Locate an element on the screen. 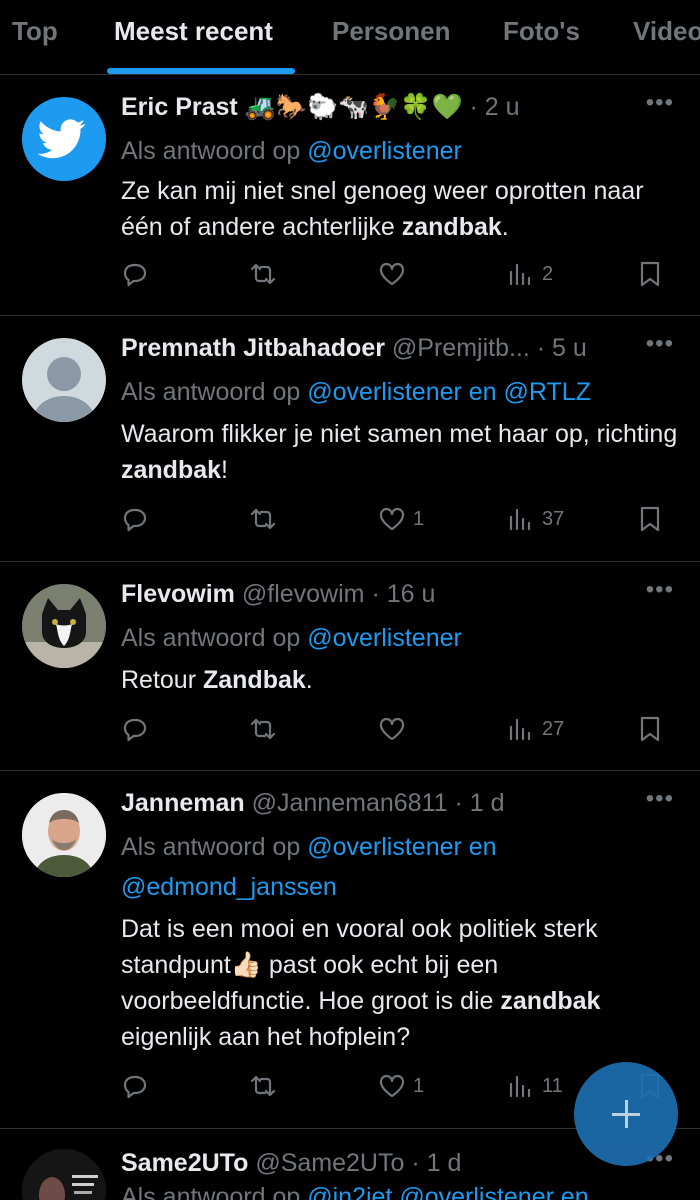  text-part: eigenlijk aan het hofplein? is located at coordinates (266, 1037).